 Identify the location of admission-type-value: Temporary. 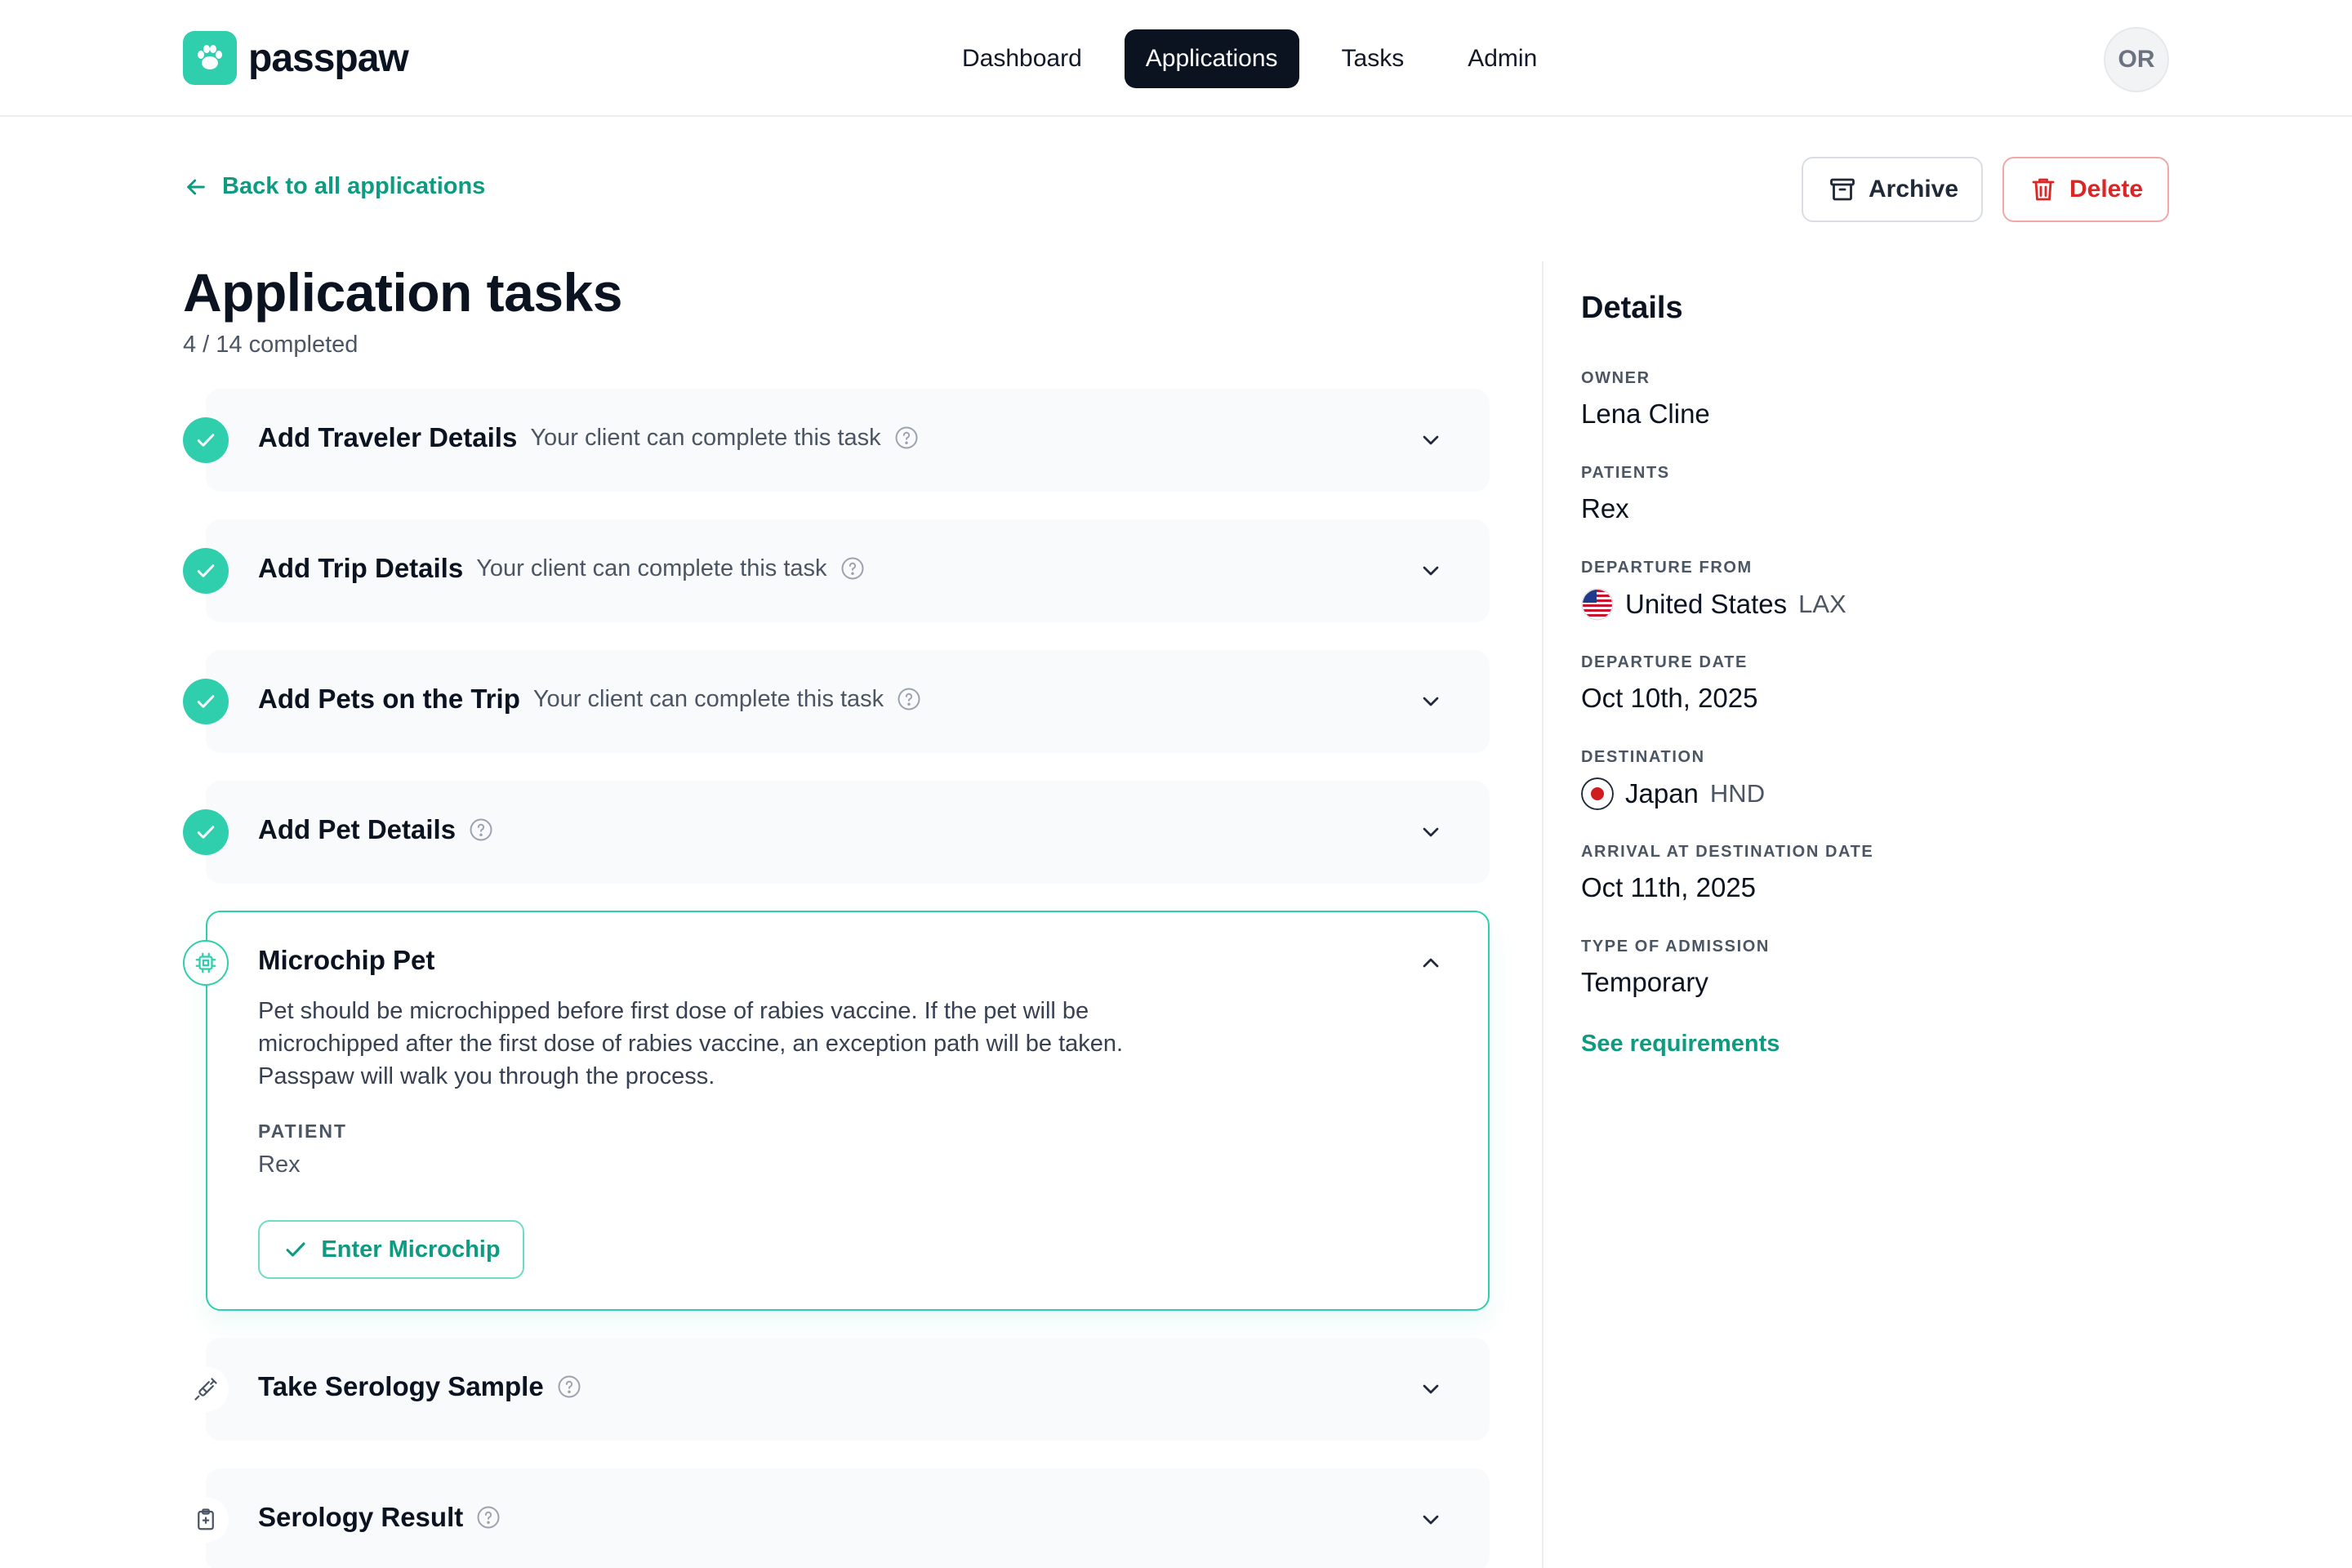
(1644, 982).